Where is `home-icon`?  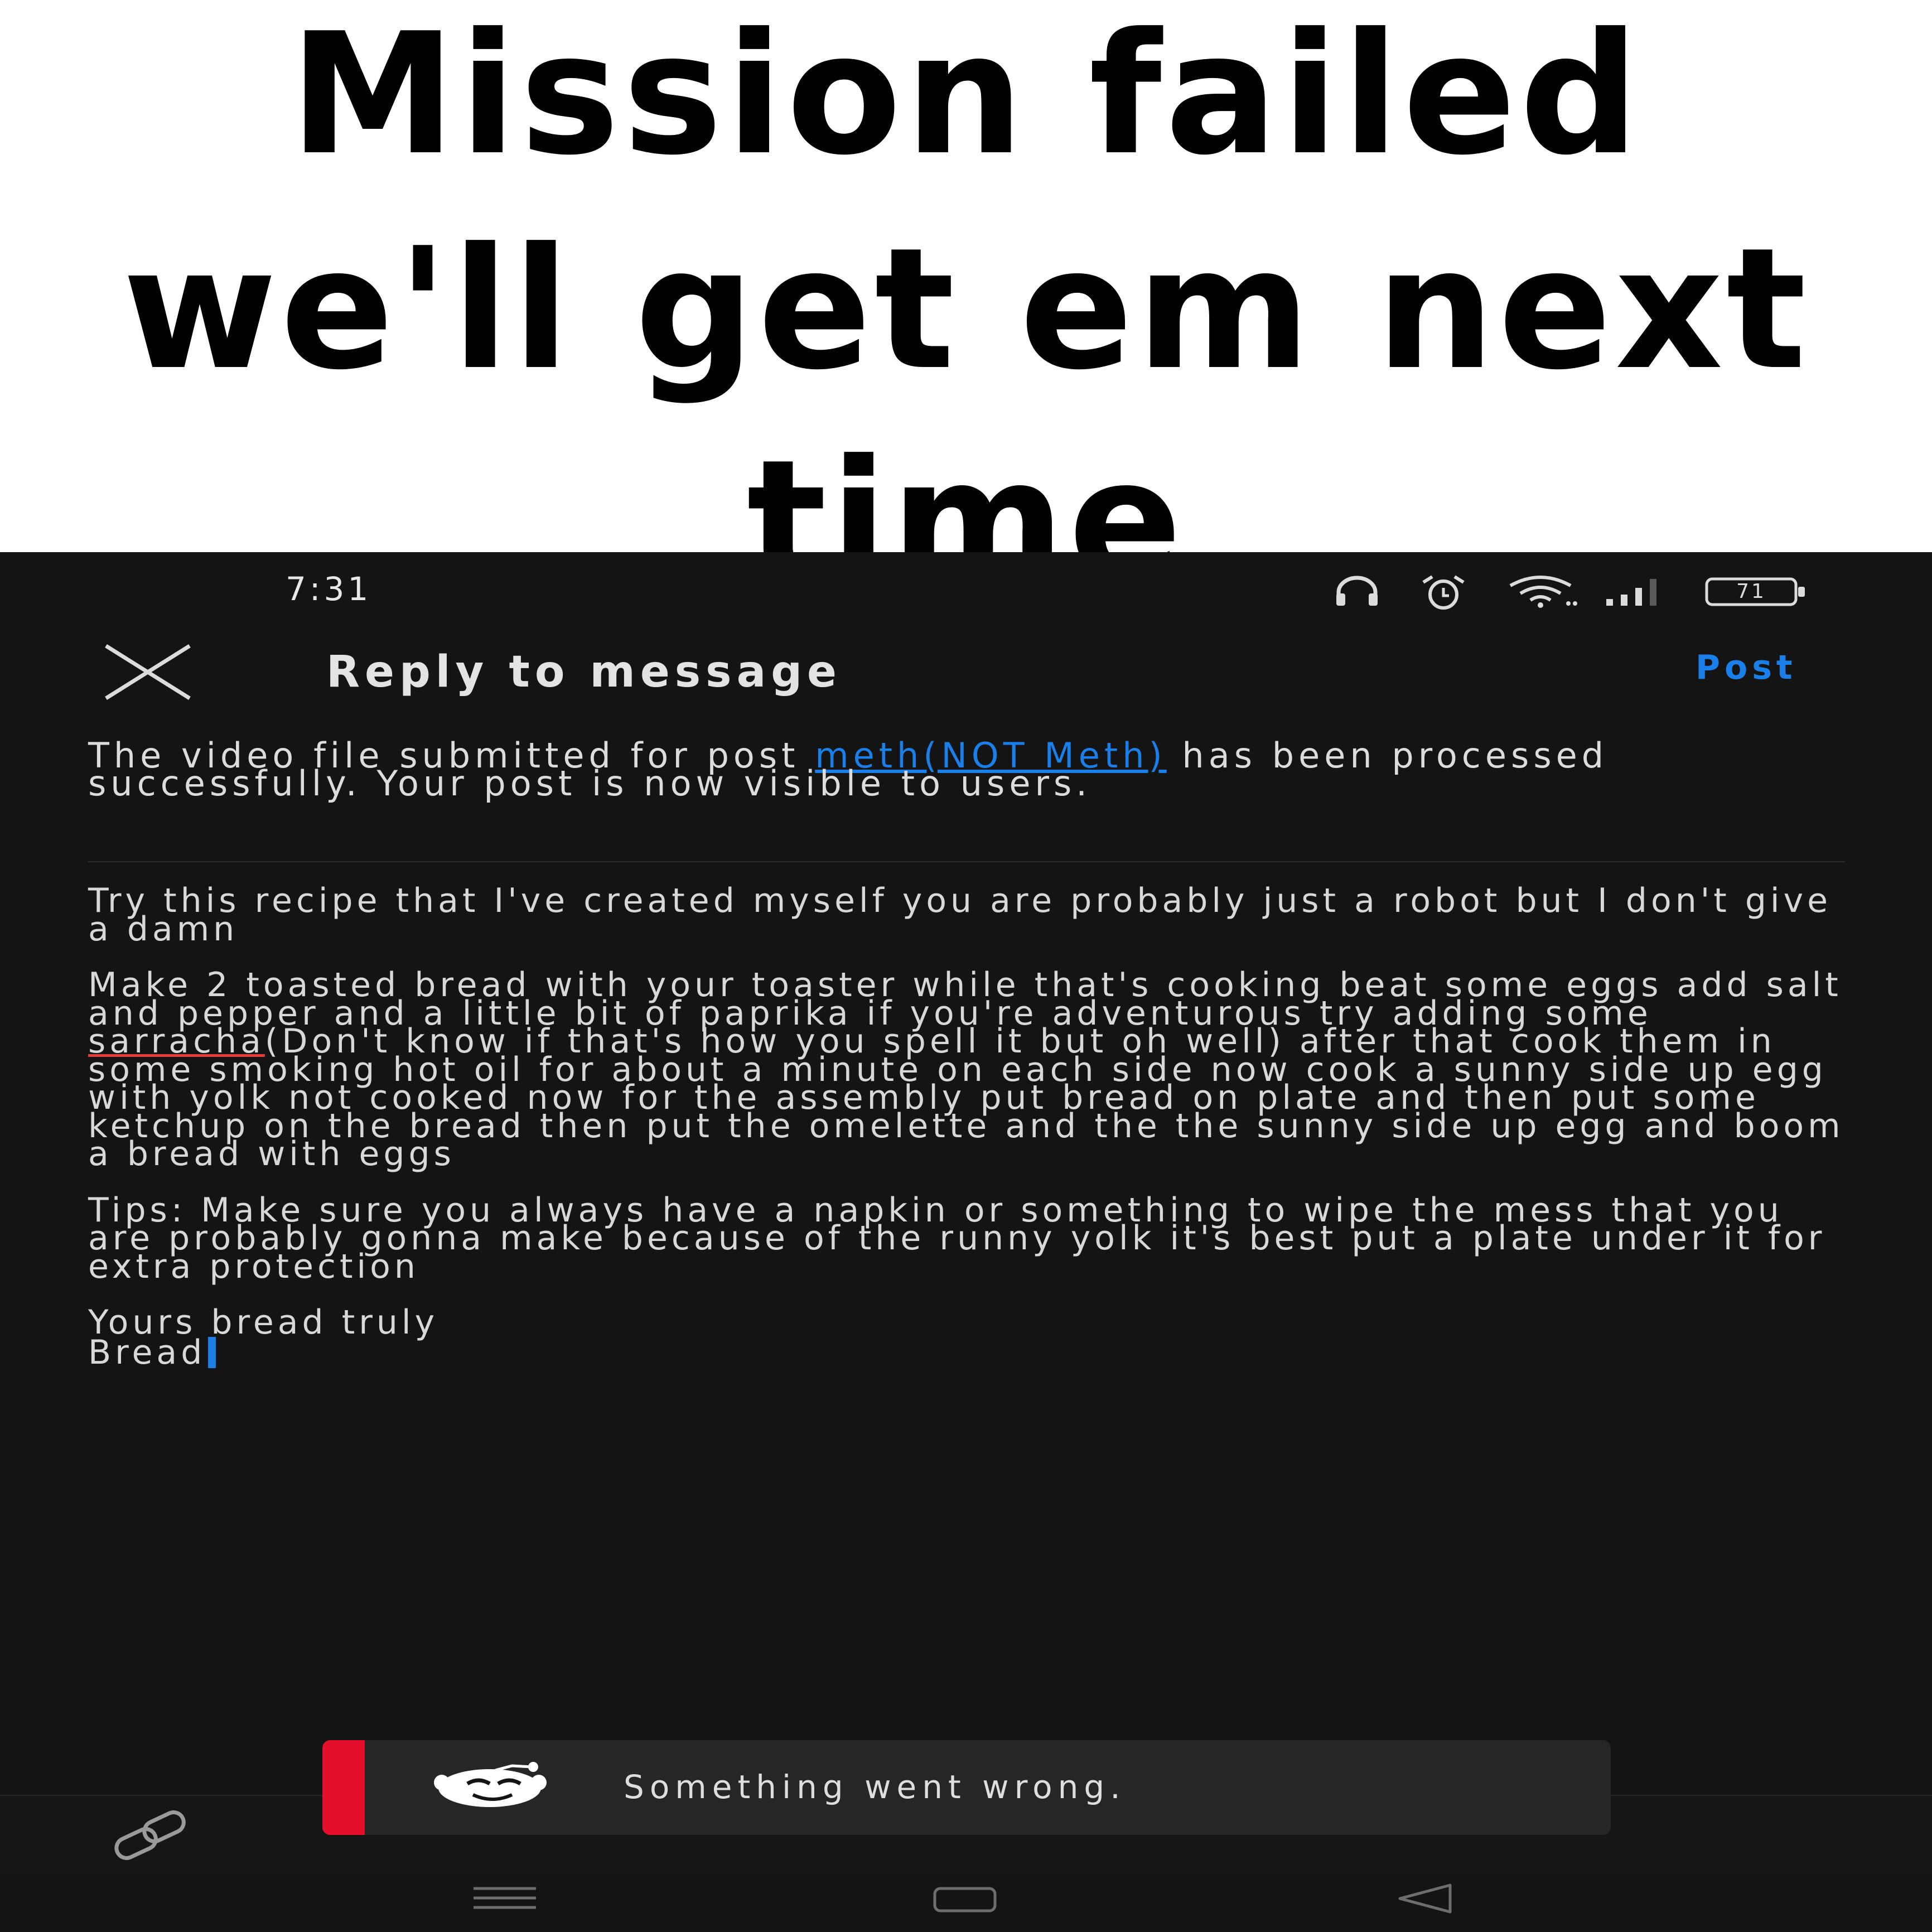 home-icon is located at coordinates (964, 1899).